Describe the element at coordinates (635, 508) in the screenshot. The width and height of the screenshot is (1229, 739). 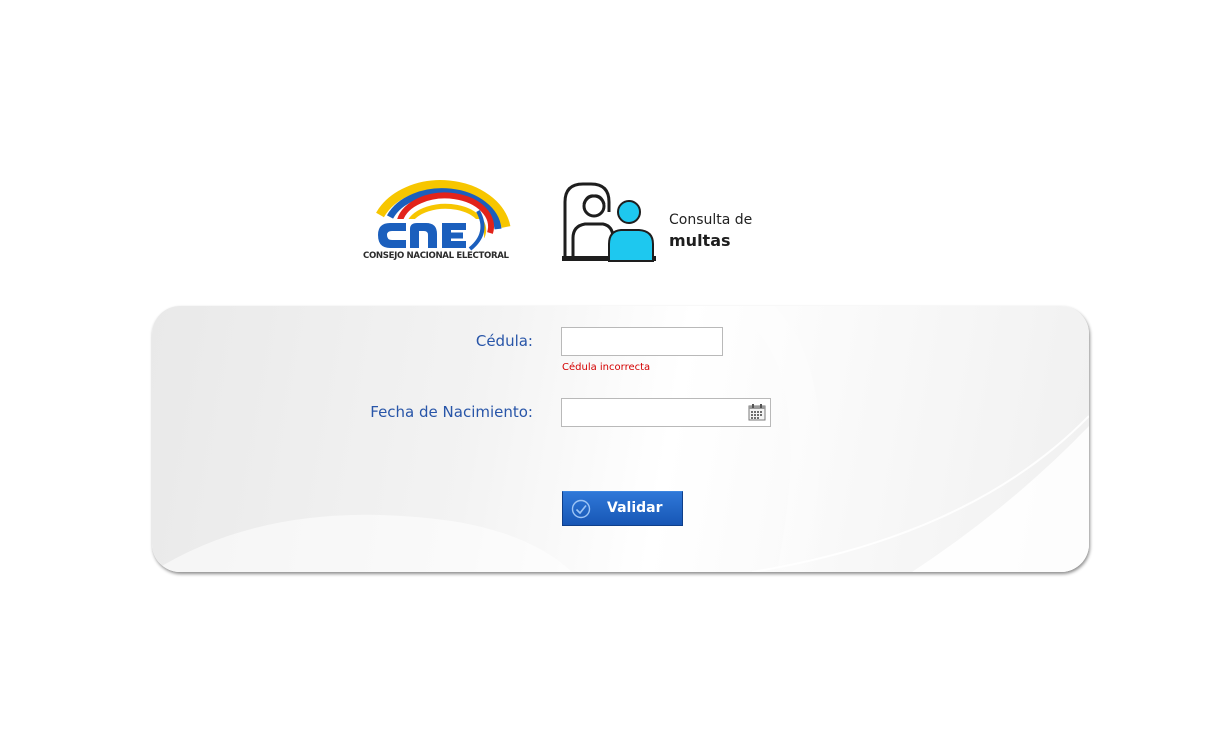
I see `validar-button-label: Validar` at that location.